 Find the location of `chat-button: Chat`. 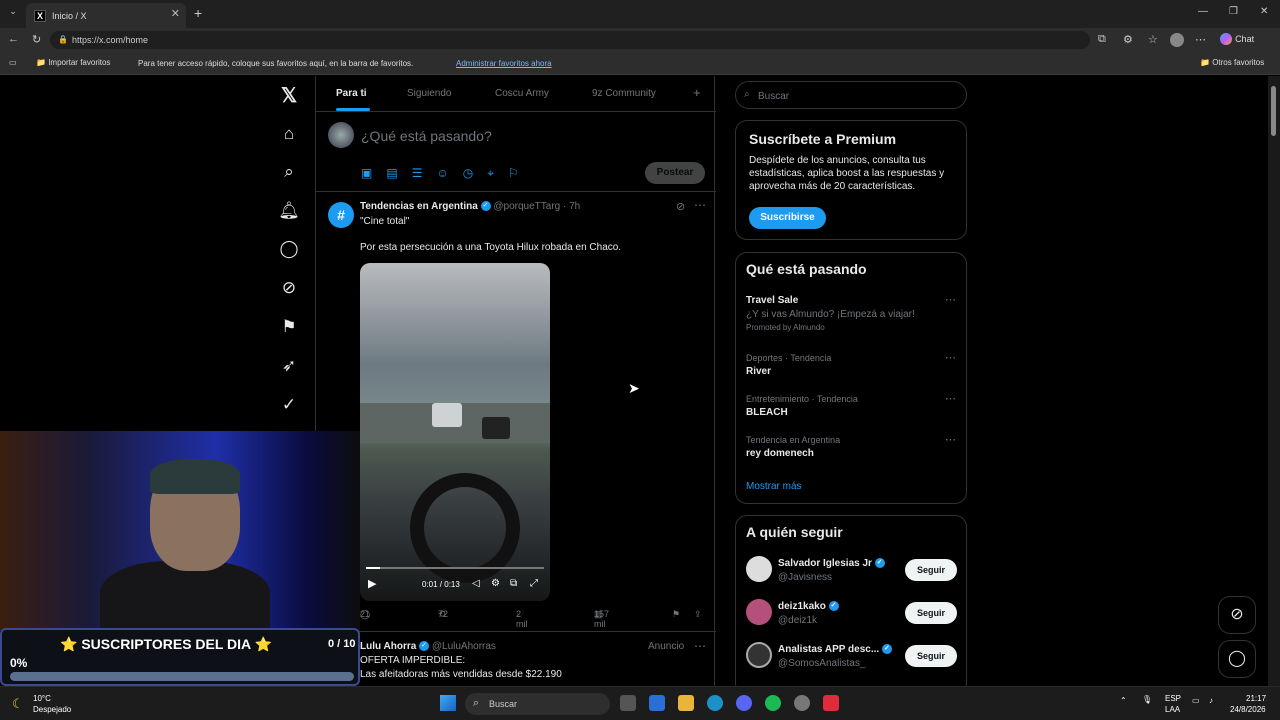

chat-button: Chat is located at coordinates (1237, 39).